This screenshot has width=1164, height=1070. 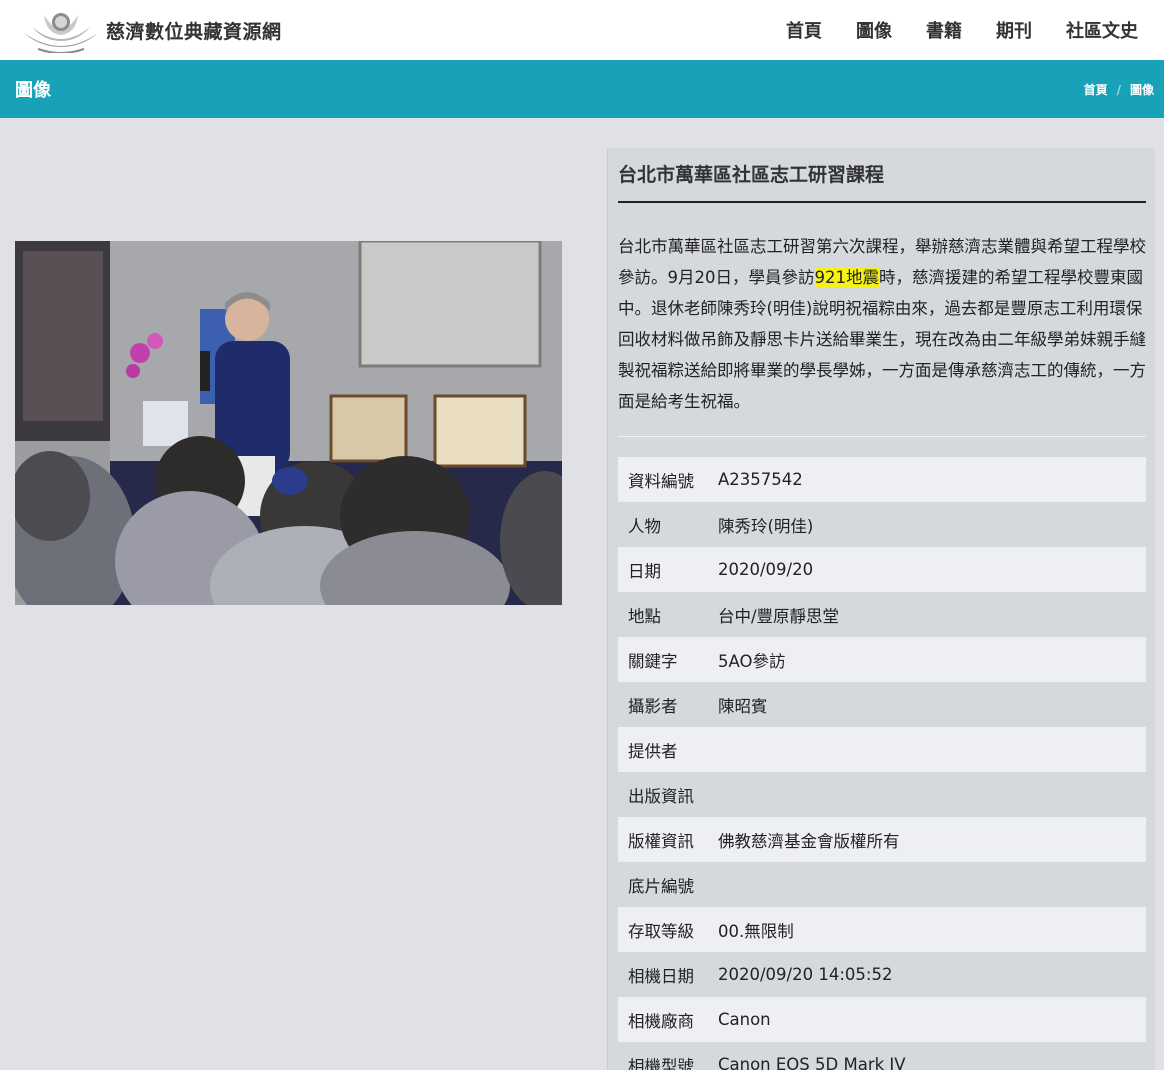 I want to click on metadata-value: Canon EOS 5D Mark IV, so click(x=812, y=1062).